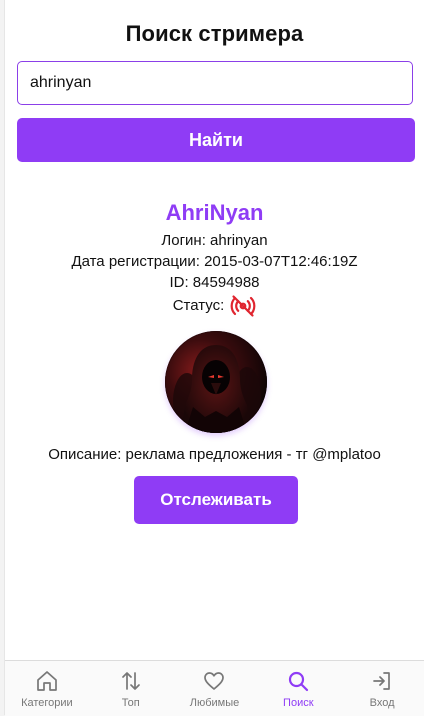 The width and height of the screenshot is (424, 716). I want to click on nav-item-categories: Категории, so click(47, 688).